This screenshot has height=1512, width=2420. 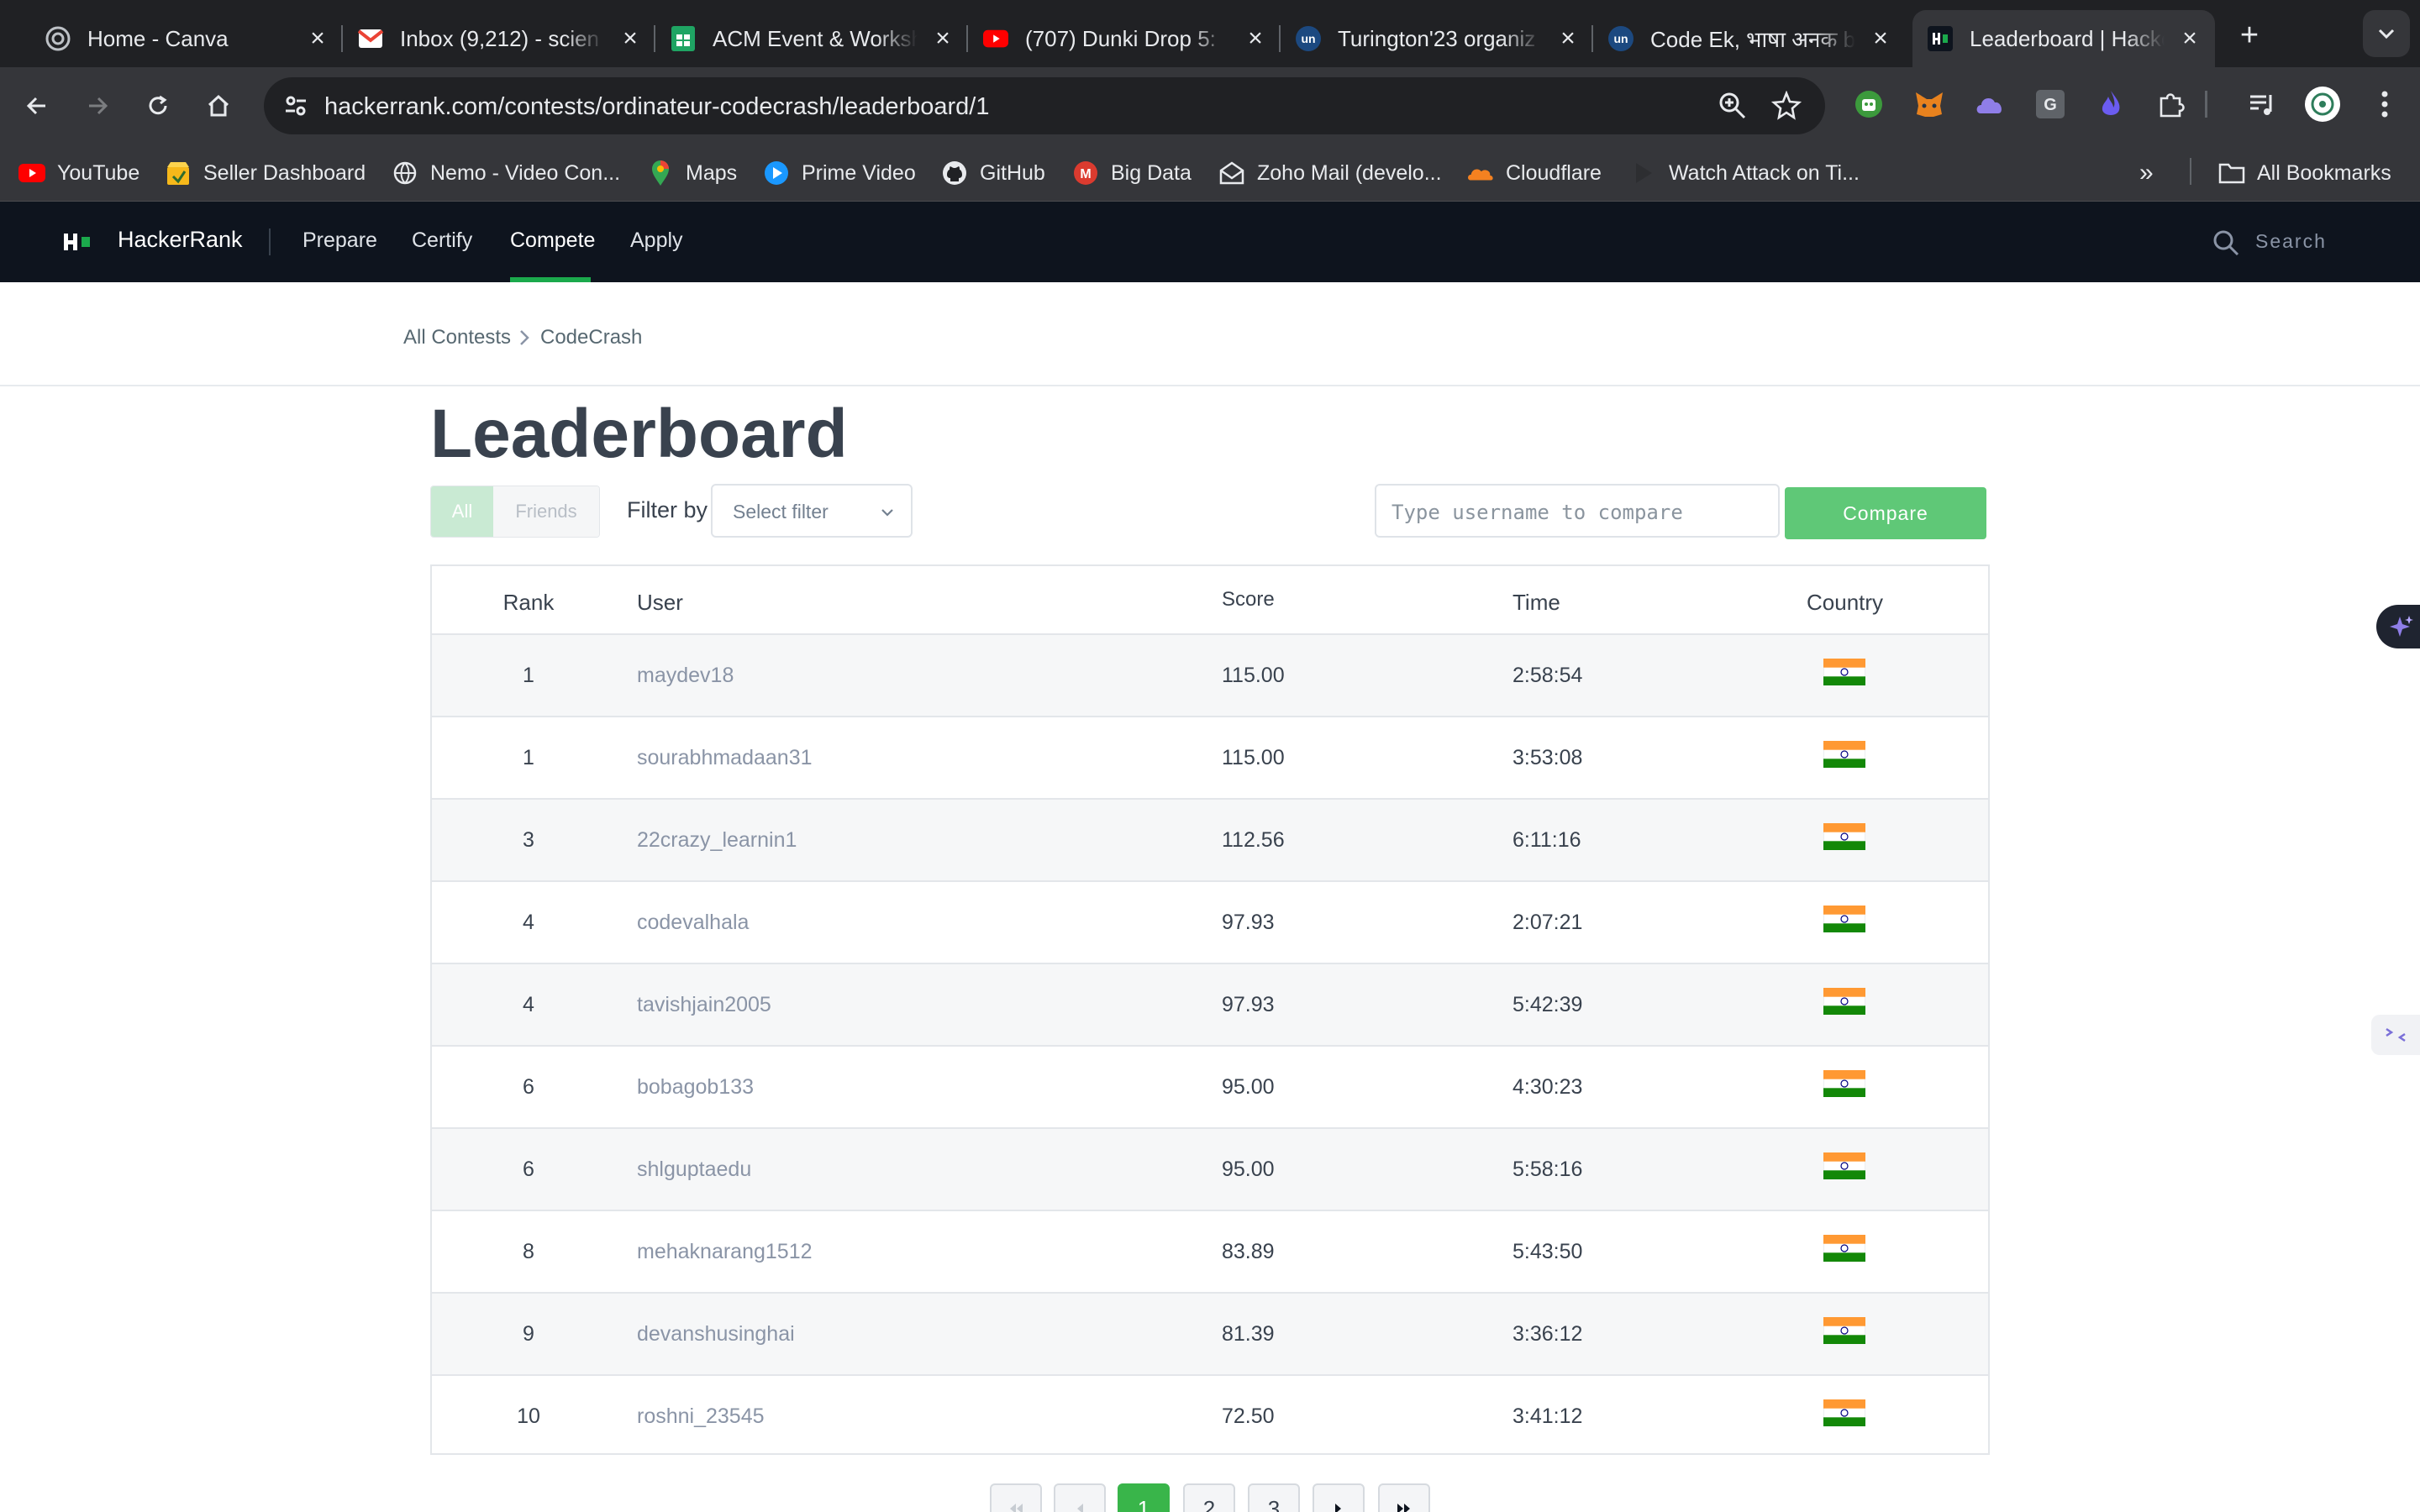 What do you see at coordinates (457, 337) in the screenshot?
I see `breadcrumb-all-contests: All Contests` at bounding box center [457, 337].